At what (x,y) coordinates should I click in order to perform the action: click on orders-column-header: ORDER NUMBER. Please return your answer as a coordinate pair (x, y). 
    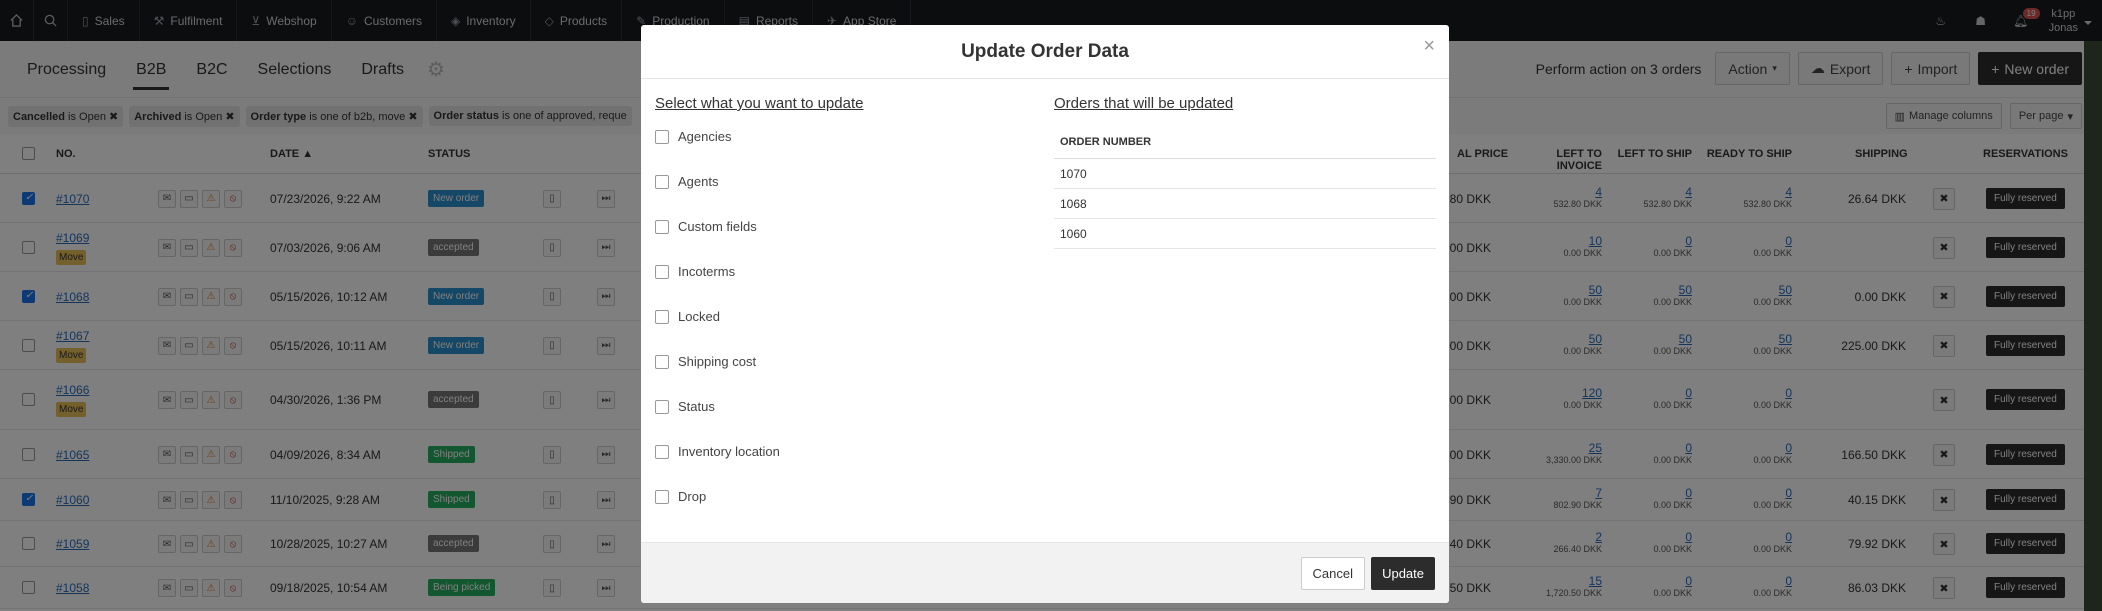
    Looking at the image, I should click on (1245, 142).